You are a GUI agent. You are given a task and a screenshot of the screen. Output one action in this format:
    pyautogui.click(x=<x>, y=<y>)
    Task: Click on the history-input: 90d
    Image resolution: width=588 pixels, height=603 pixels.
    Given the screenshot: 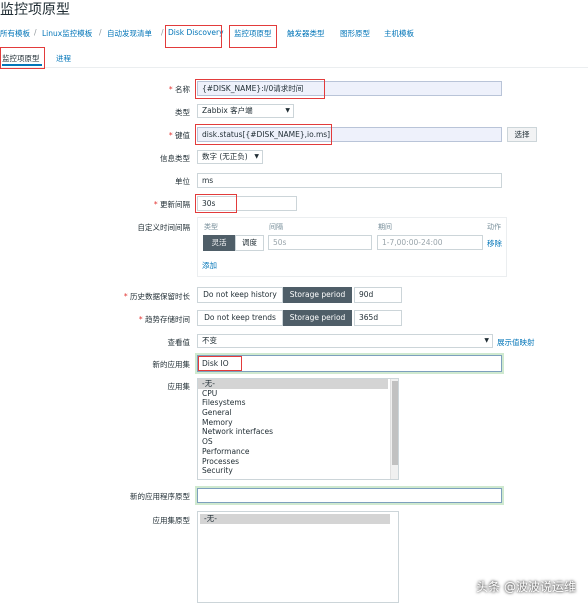 What is the action you would take?
    pyautogui.click(x=378, y=295)
    